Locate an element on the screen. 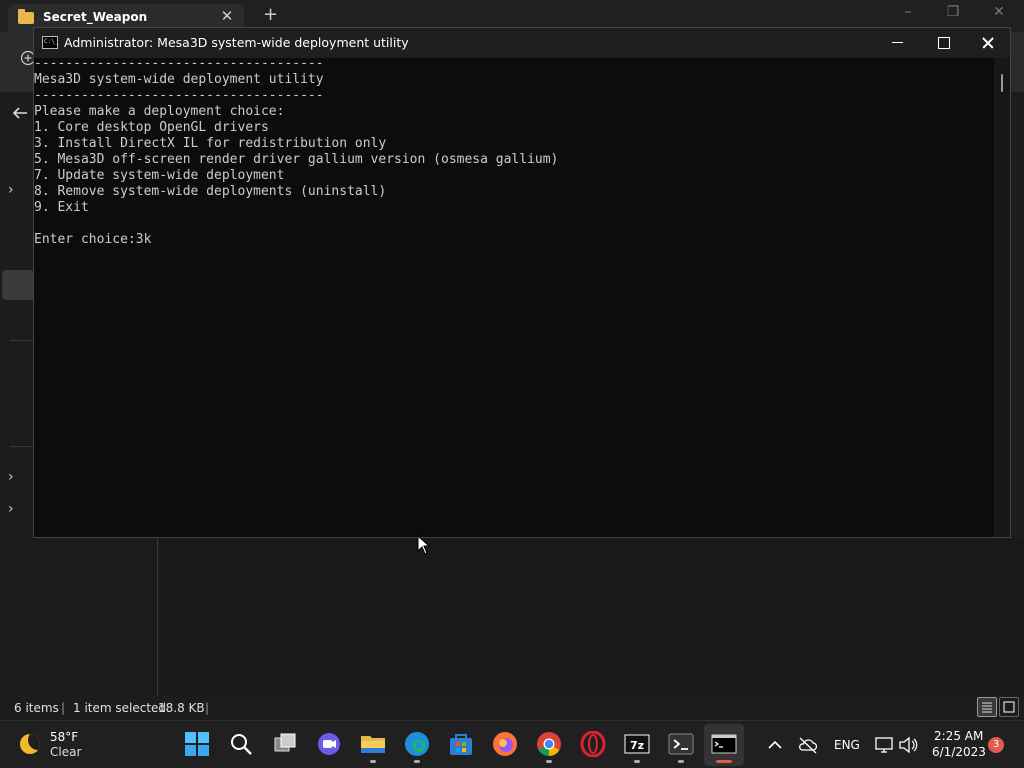  explorer-tab-title: Secret_Weapon is located at coordinates (95, 17).